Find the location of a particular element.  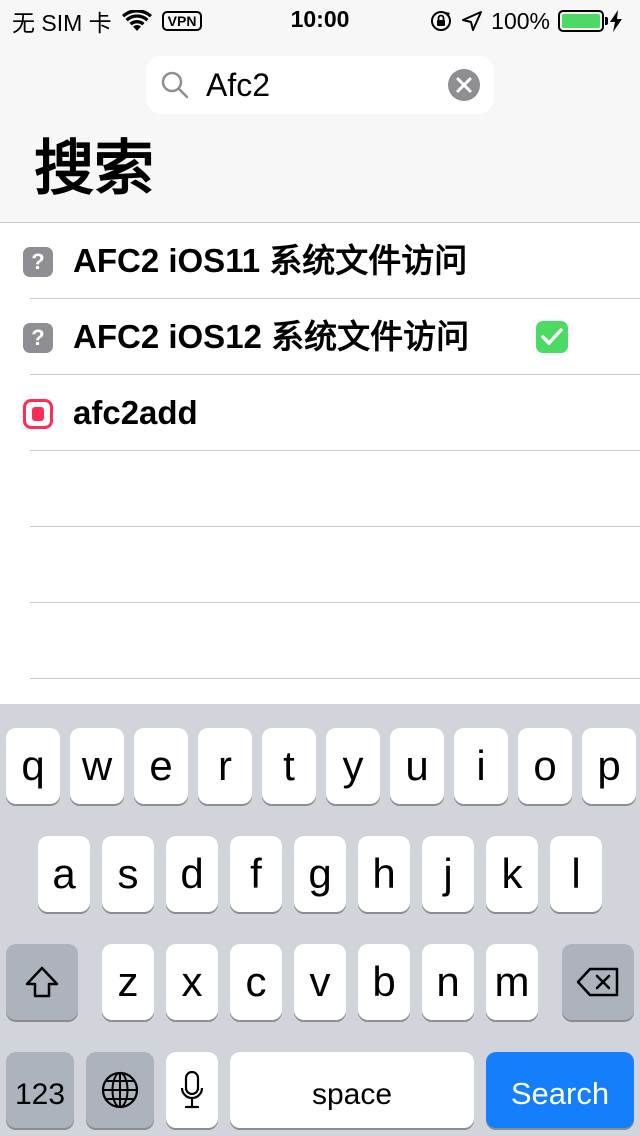

key-k: k is located at coordinates (512, 874).